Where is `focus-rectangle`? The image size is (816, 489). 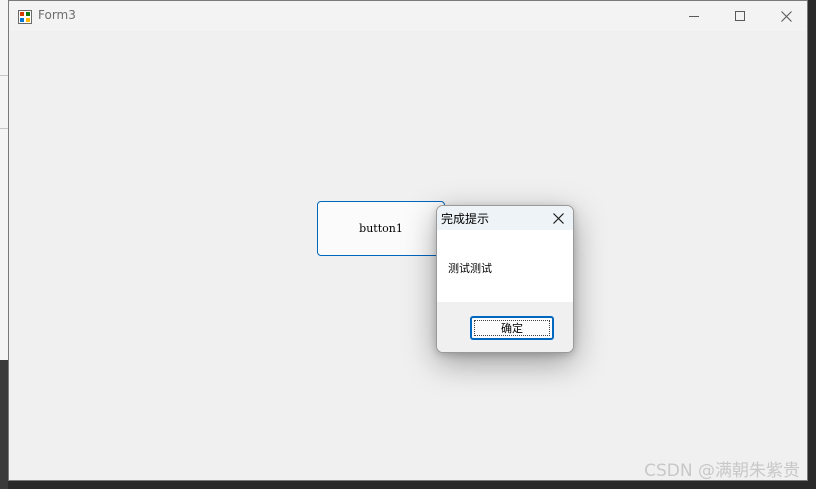
focus-rectangle is located at coordinates (512, 328).